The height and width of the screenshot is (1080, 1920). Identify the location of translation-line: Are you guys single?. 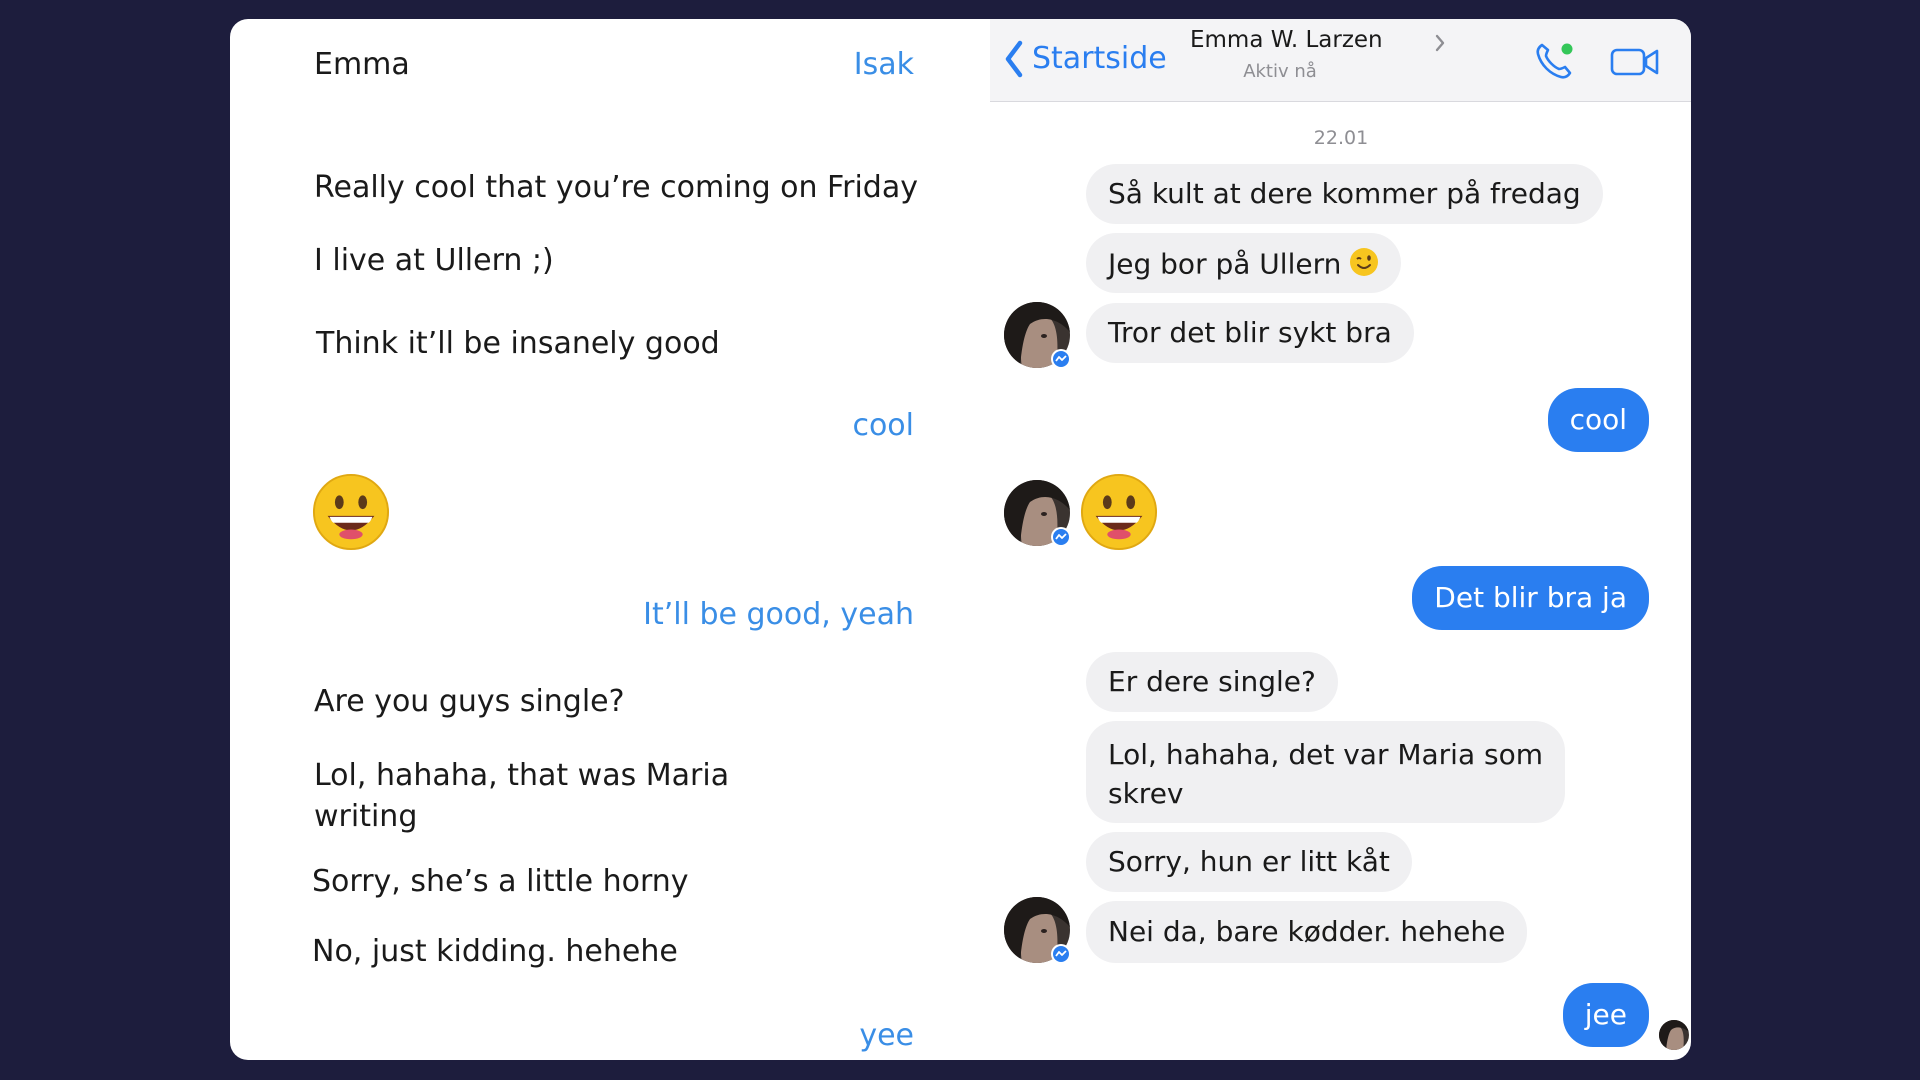
(469, 701).